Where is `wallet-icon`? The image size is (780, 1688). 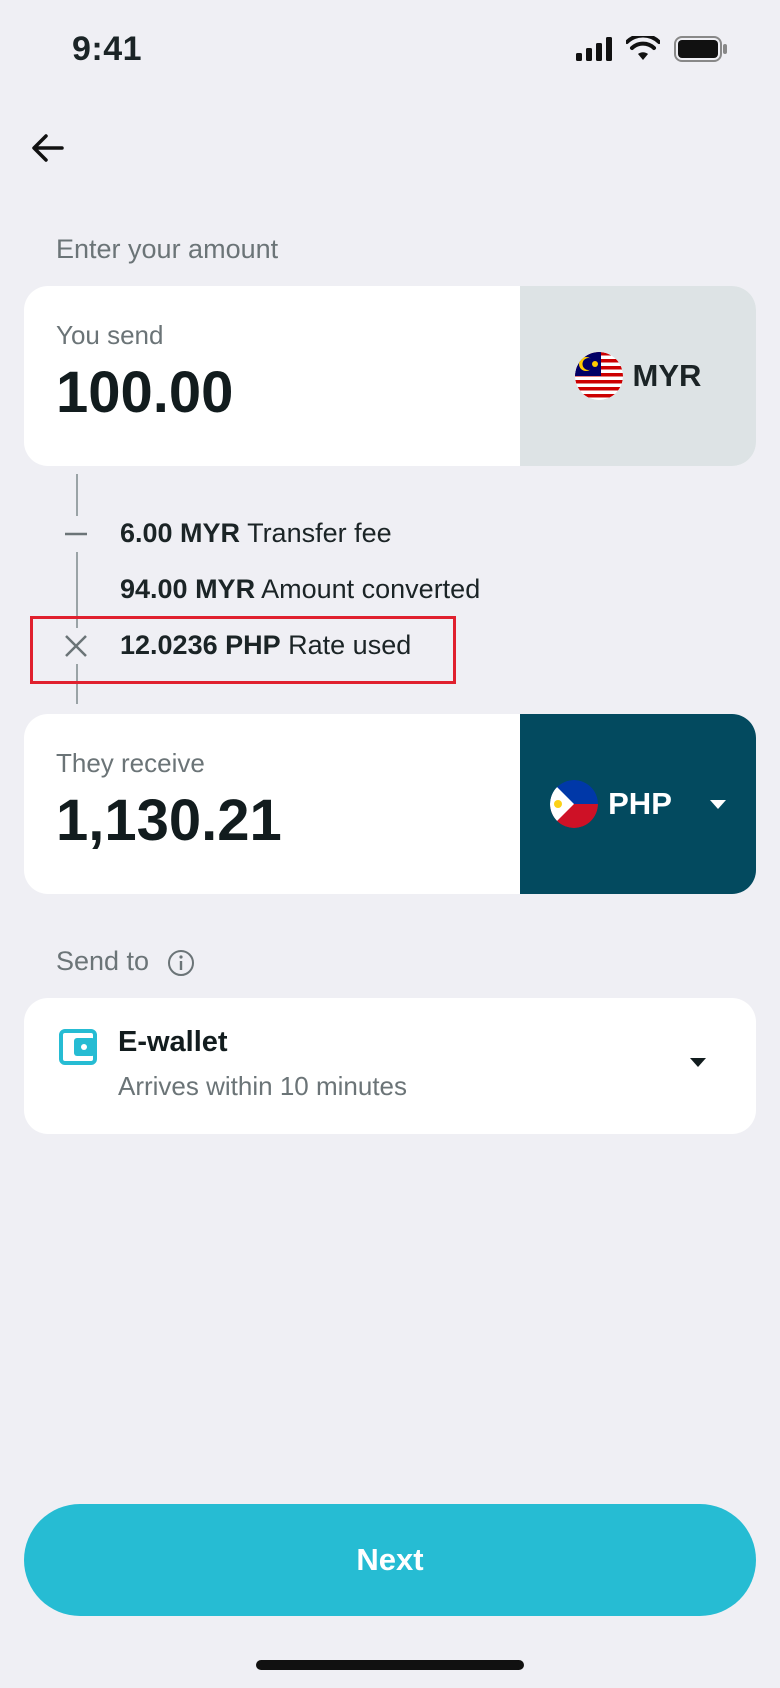 wallet-icon is located at coordinates (78, 1047).